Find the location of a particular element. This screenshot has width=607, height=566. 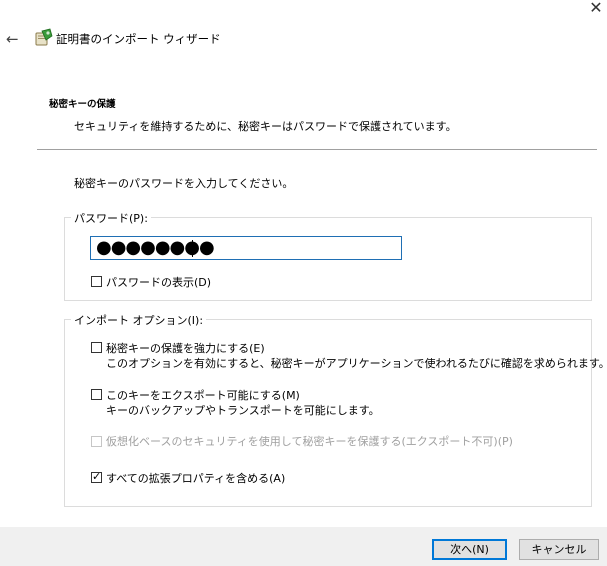

exportable-key-checkbox is located at coordinates (96, 394).